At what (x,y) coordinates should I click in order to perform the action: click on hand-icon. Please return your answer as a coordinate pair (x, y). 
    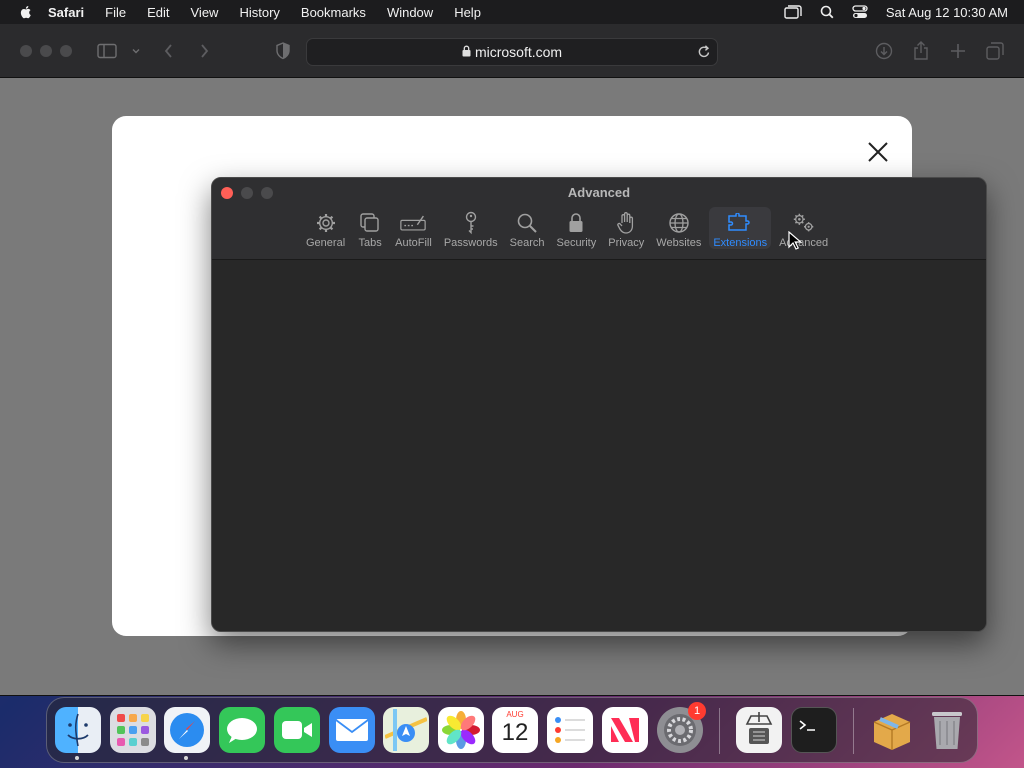
    Looking at the image, I should click on (626, 223).